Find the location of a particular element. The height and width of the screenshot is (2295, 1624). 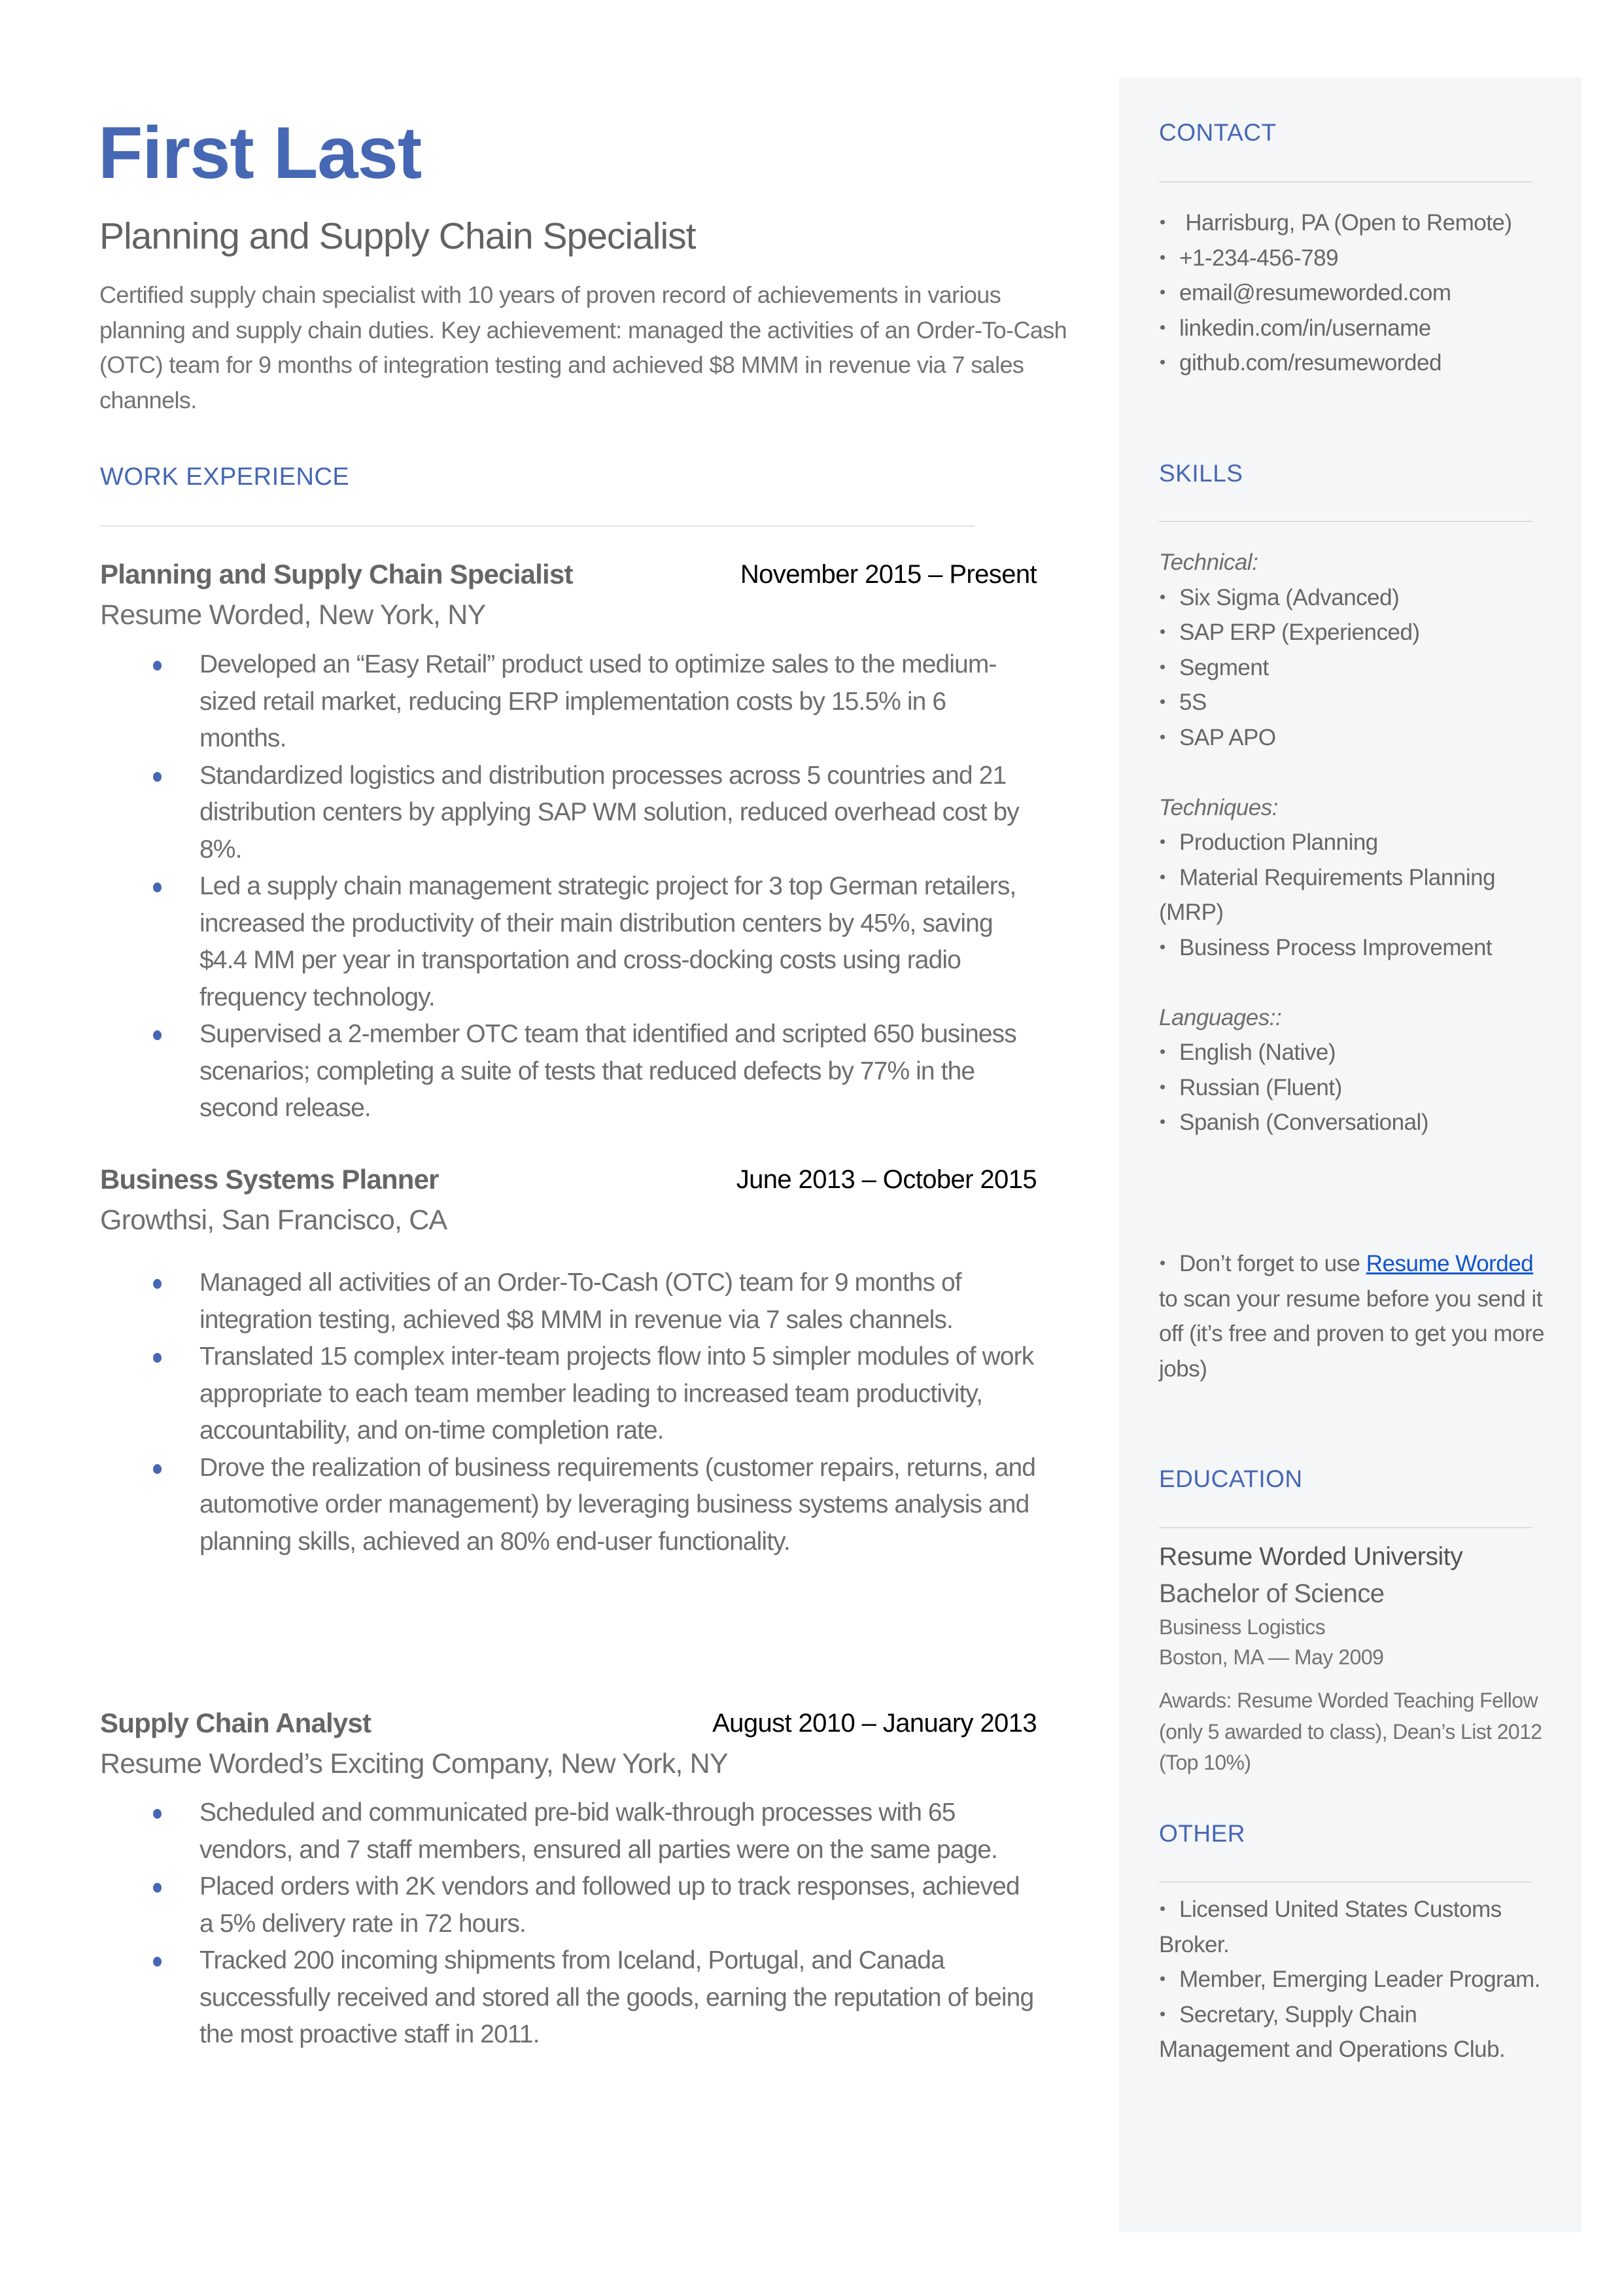

skill-item: Material Requirements Planning (MRP) is located at coordinates (1355, 895).